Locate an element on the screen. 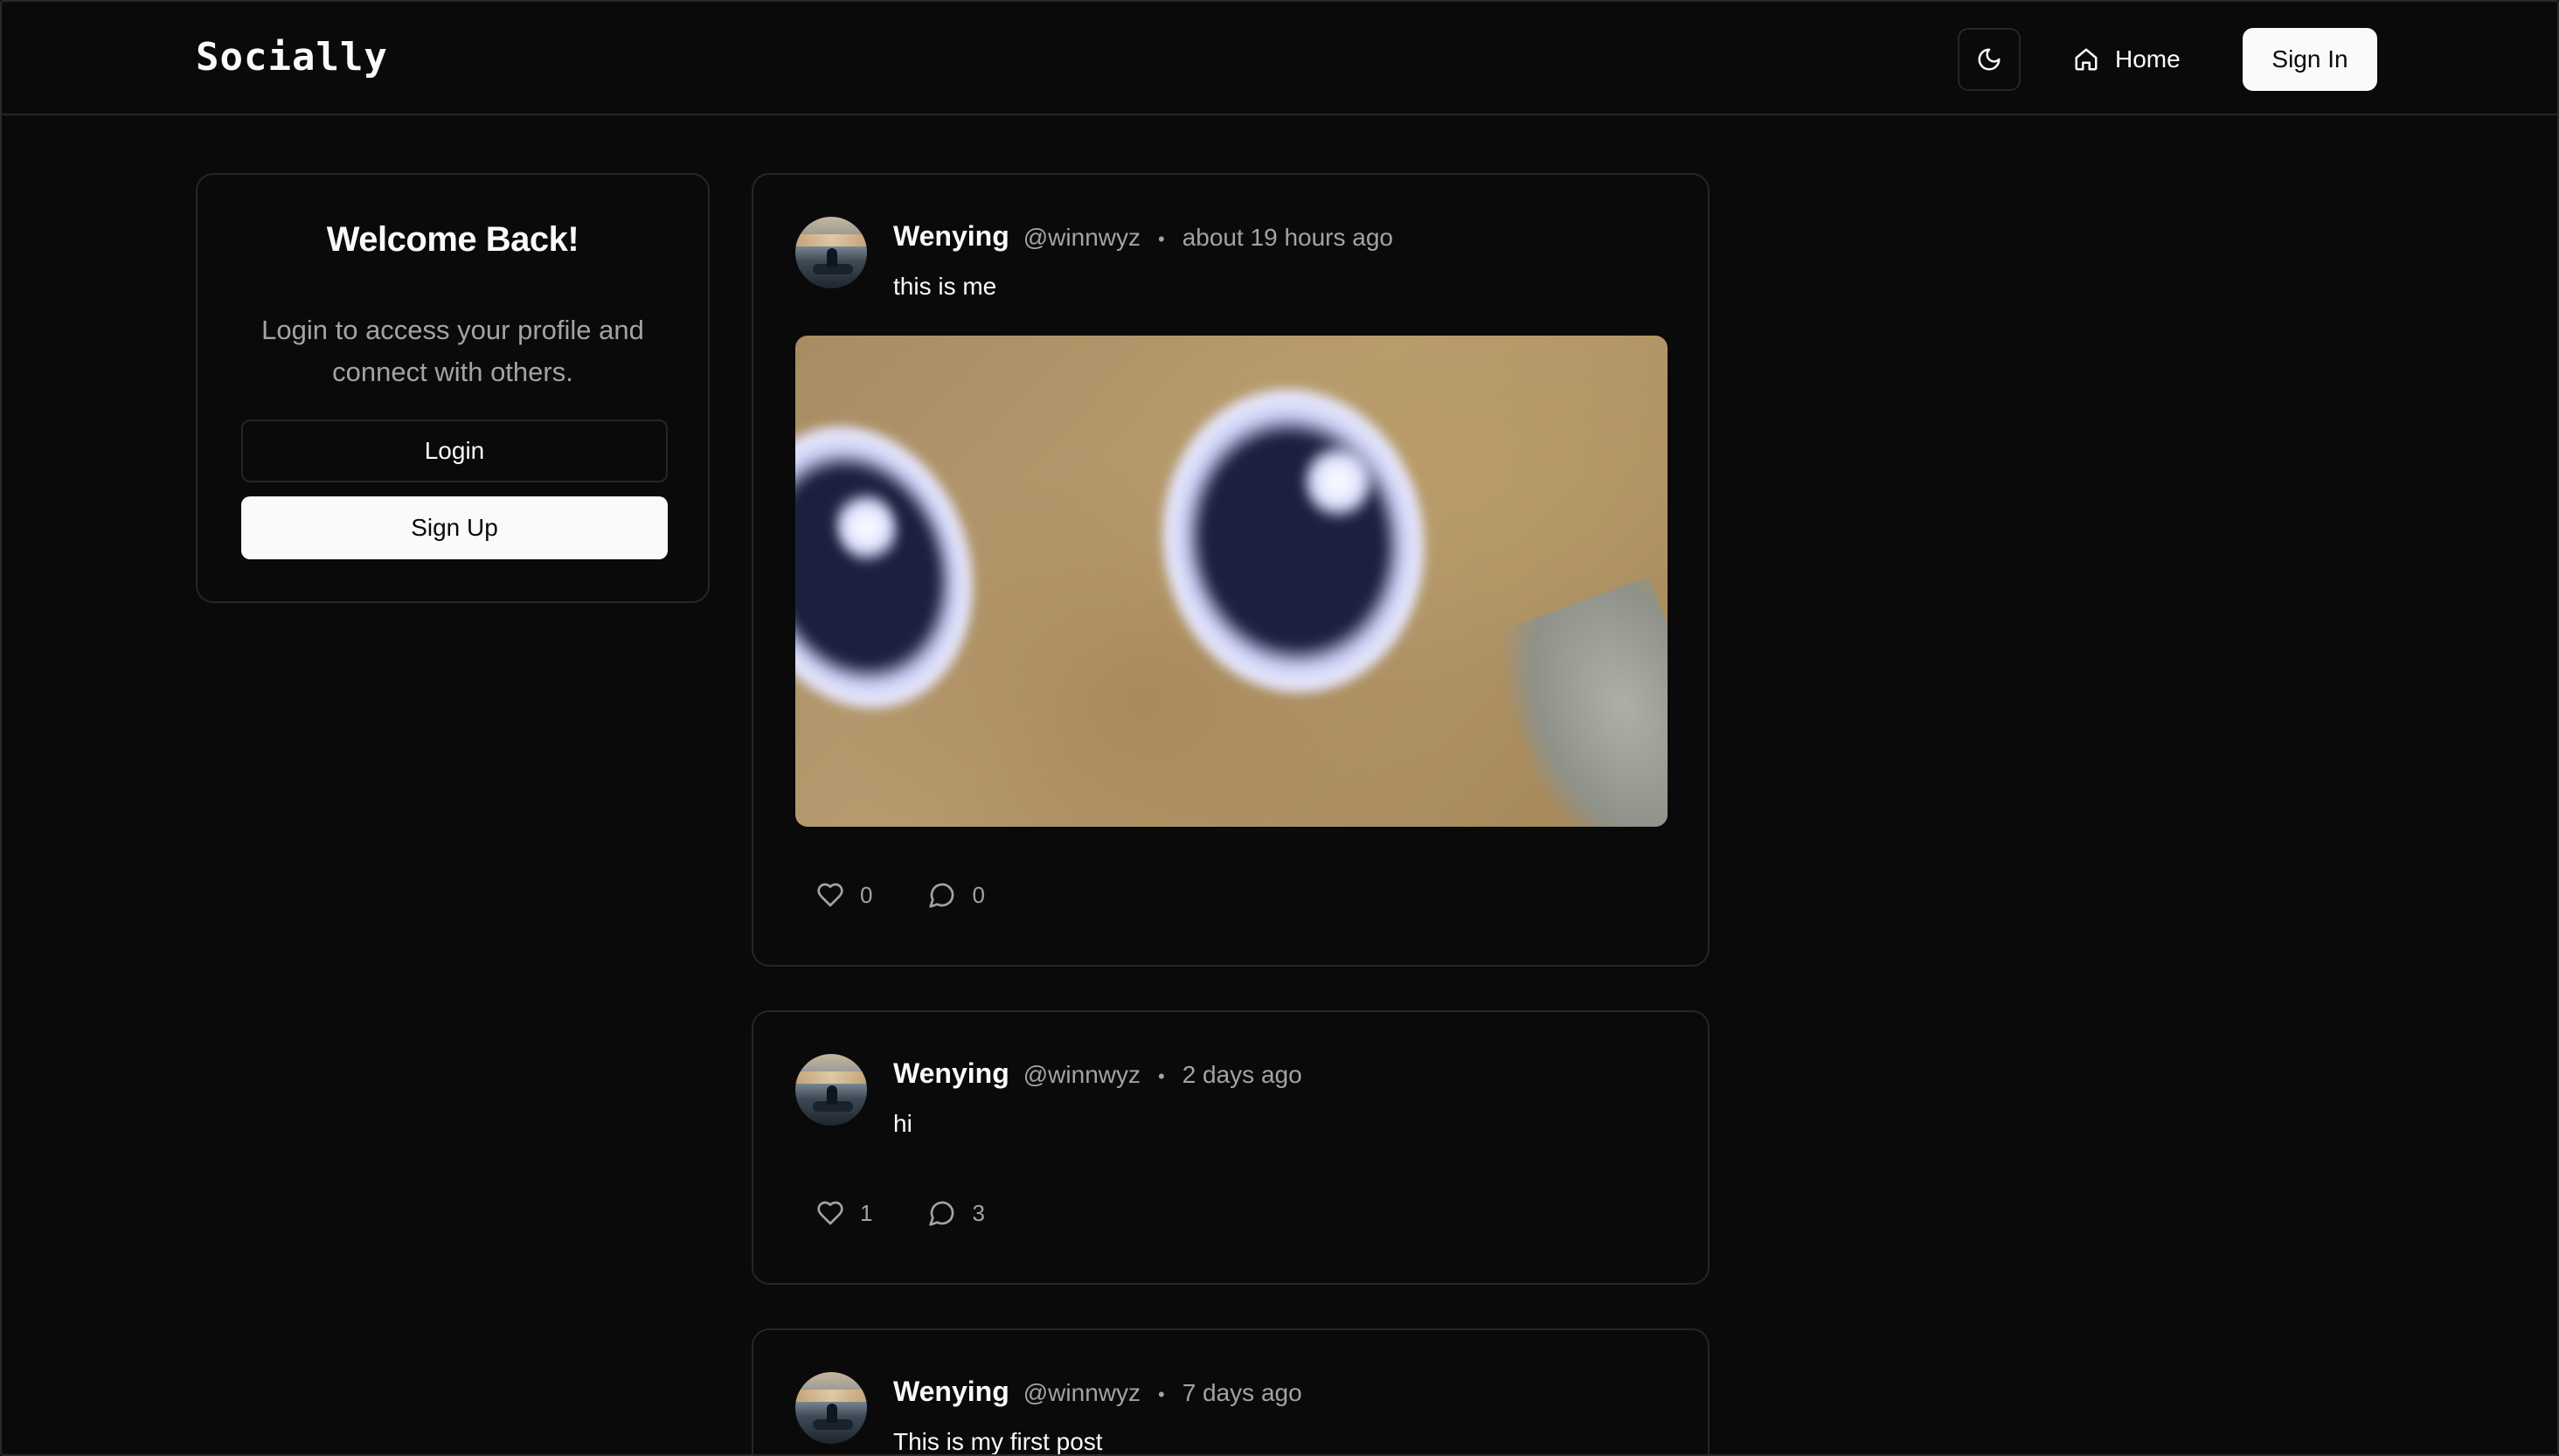 This screenshot has width=2559, height=1456. like-button: 1 is located at coordinates (844, 1213).